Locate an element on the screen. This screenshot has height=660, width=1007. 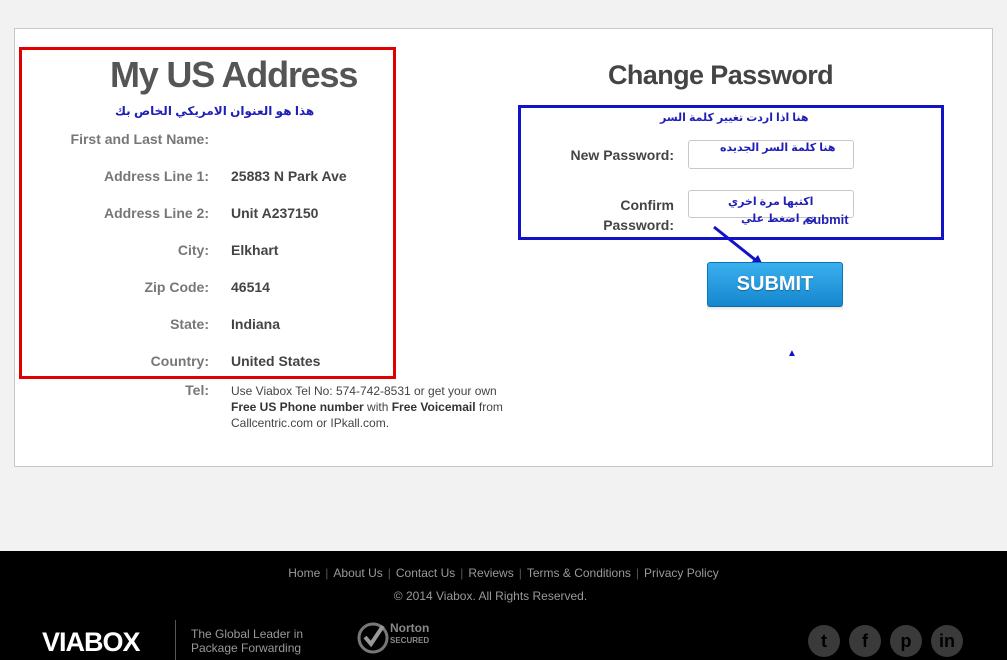
tel-end: . is located at coordinates (387, 423).